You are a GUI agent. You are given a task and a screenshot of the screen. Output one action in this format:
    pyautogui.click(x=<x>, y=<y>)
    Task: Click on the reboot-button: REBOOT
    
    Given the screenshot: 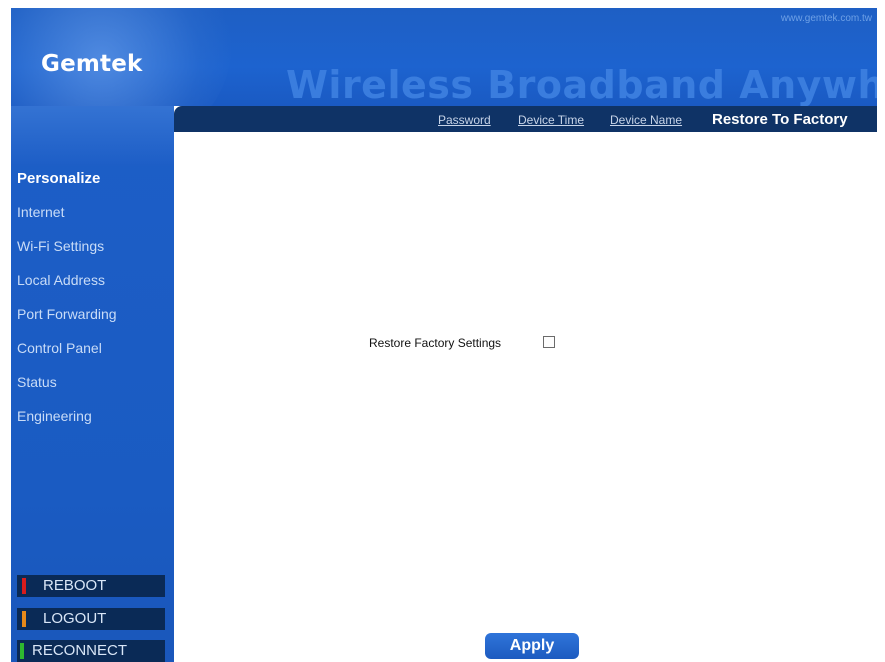 What is the action you would take?
    pyautogui.click(x=91, y=586)
    